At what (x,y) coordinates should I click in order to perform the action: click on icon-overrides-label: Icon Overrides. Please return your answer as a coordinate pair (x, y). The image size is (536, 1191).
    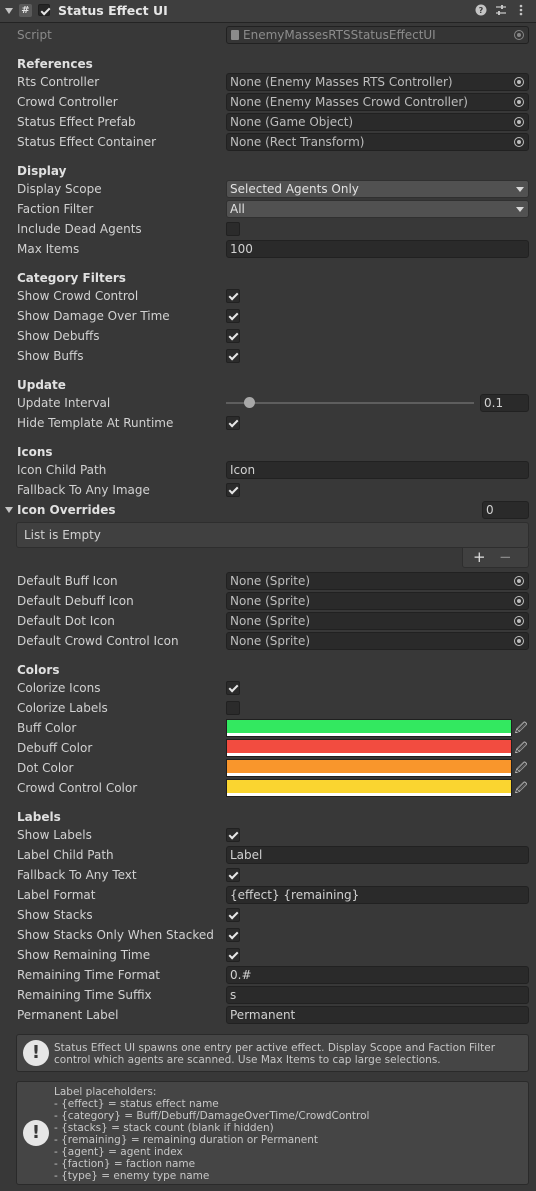
    Looking at the image, I should click on (66, 510).